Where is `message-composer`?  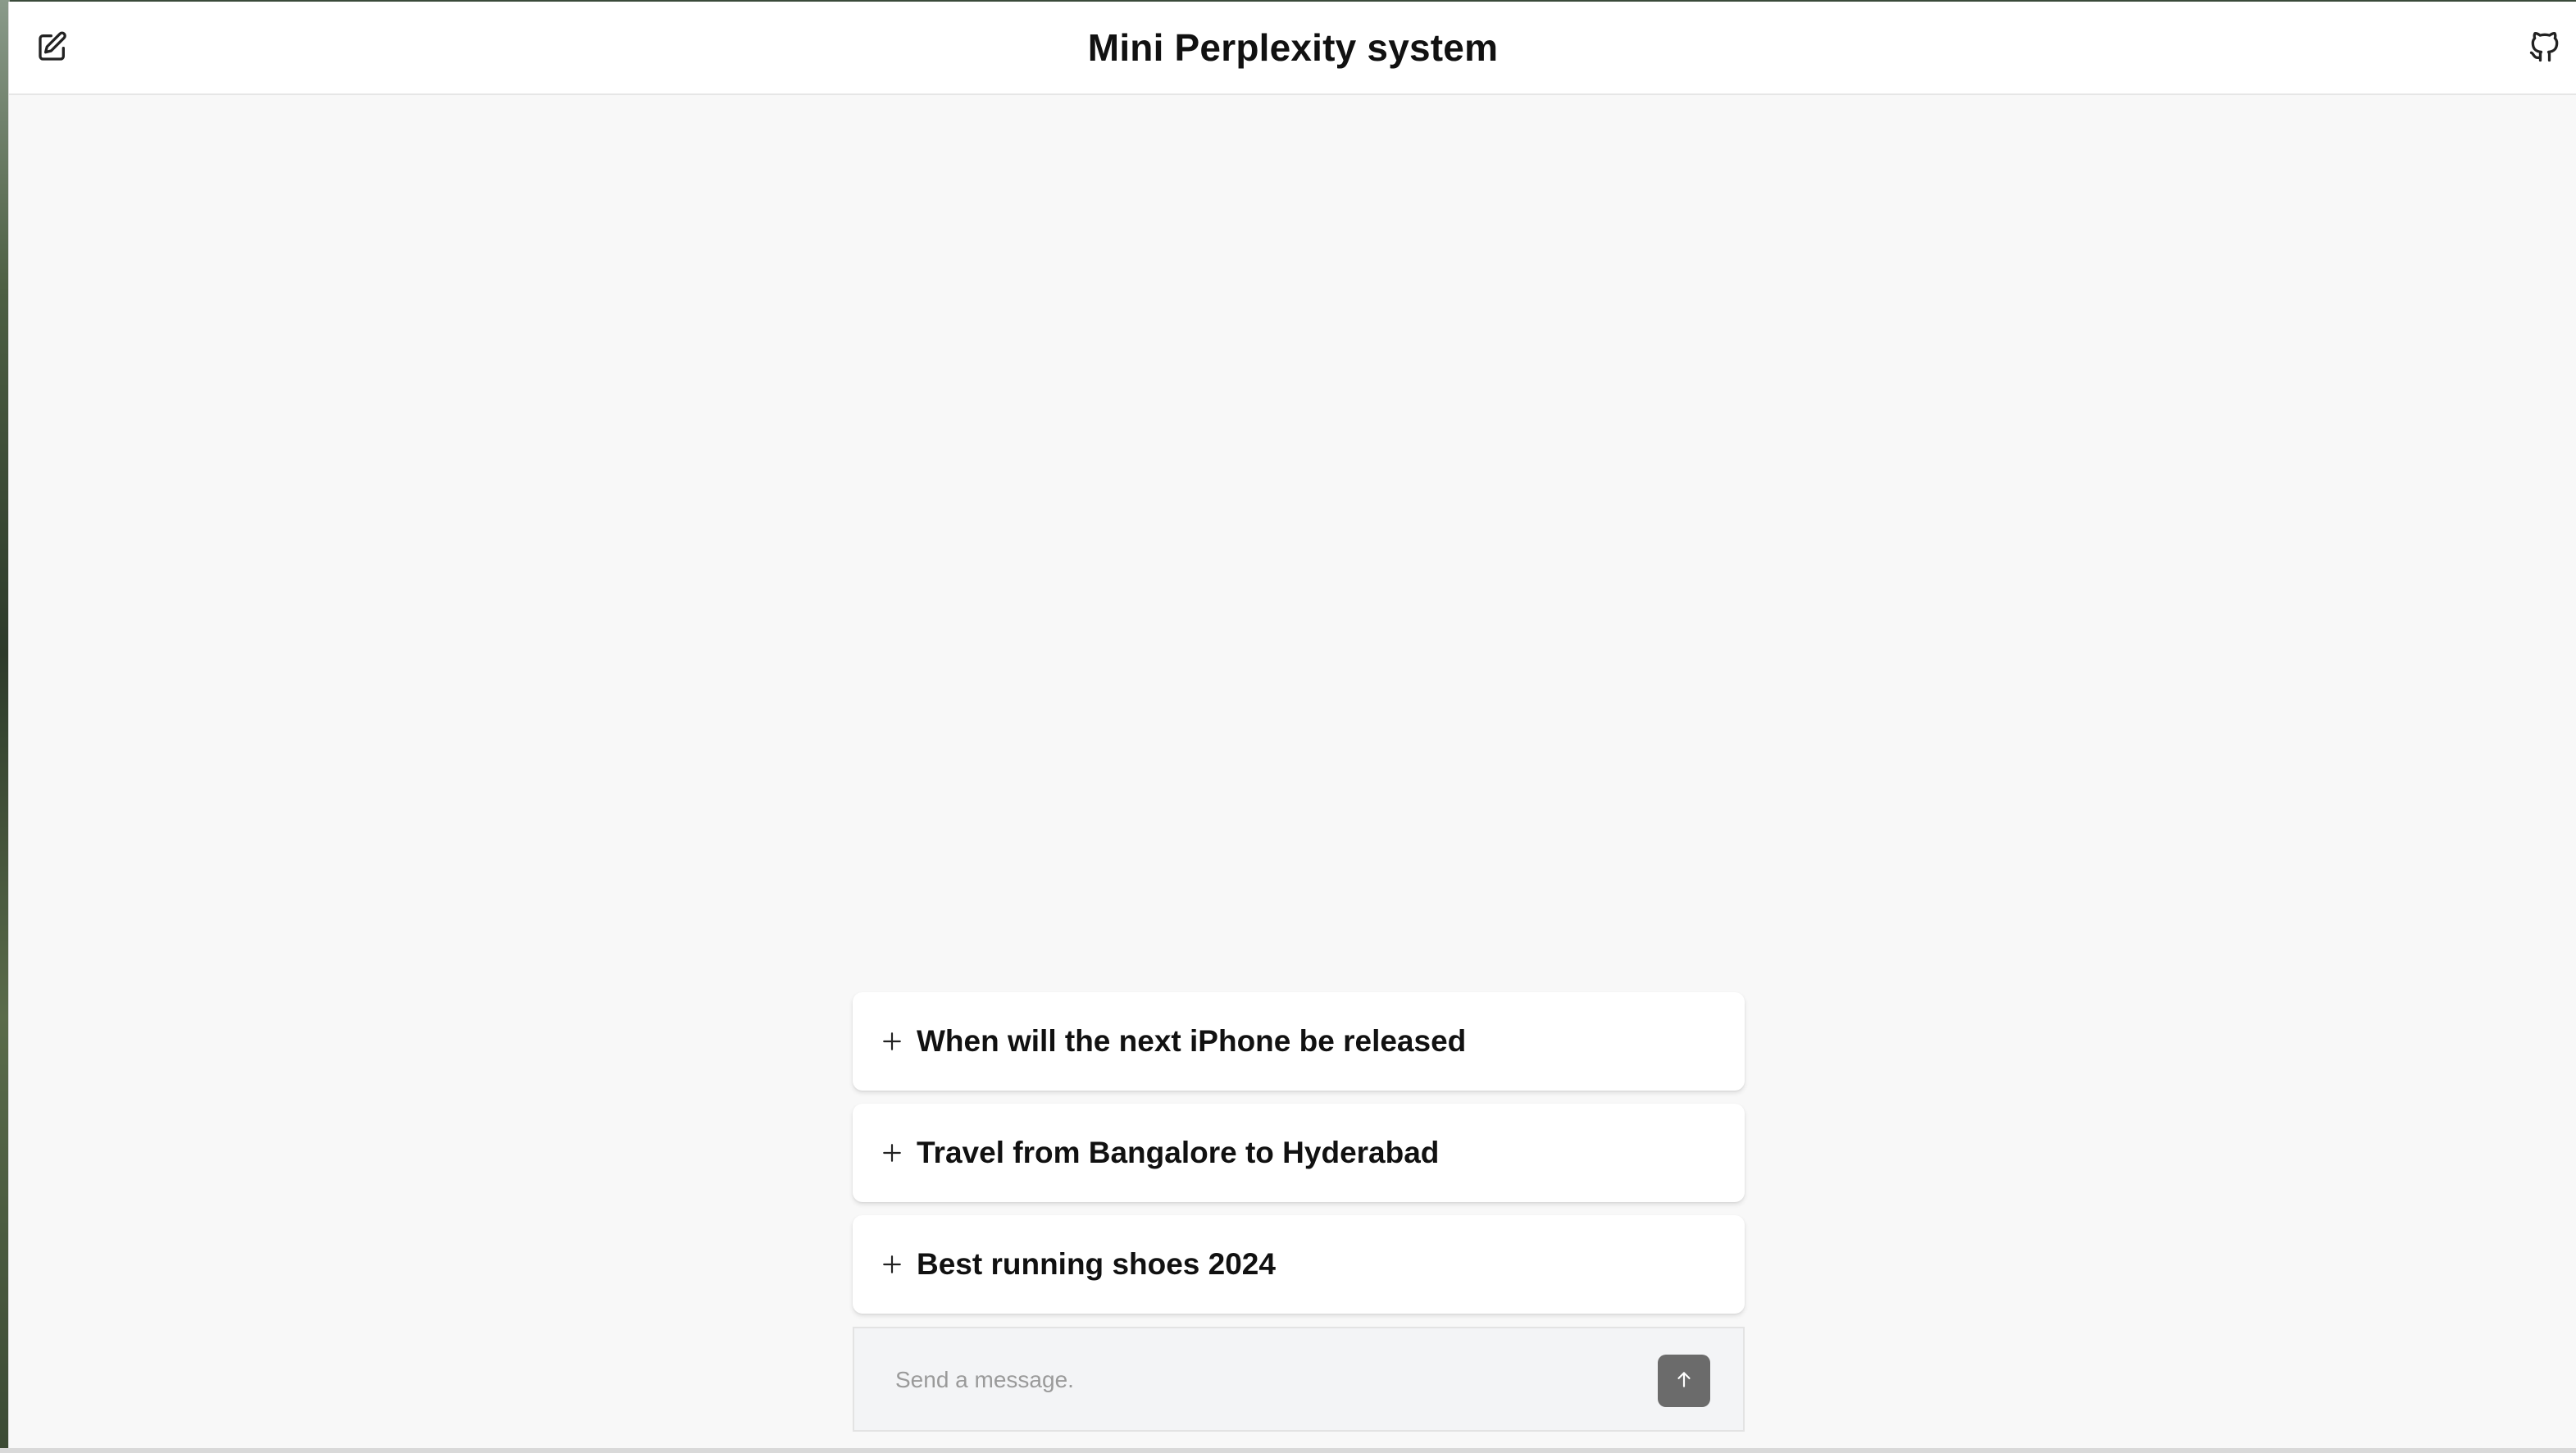
message-composer is located at coordinates (1299, 1379).